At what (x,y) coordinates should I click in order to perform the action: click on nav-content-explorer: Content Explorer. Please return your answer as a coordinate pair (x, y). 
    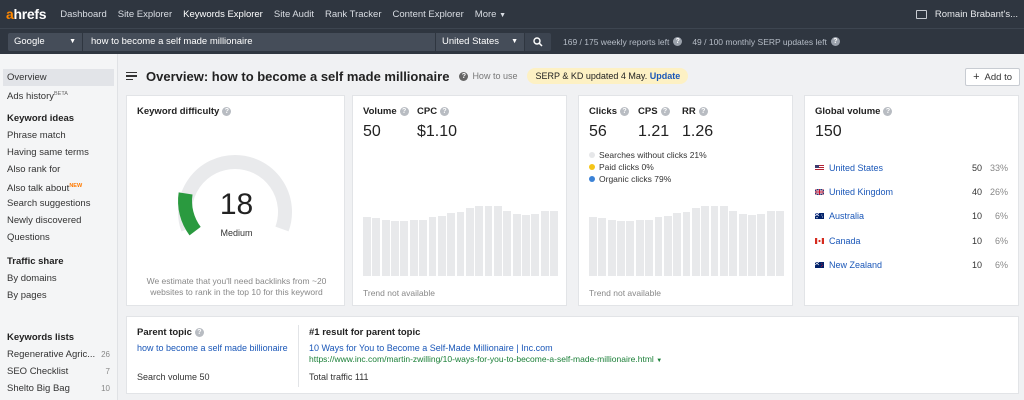
    Looking at the image, I should click on (428, 14).